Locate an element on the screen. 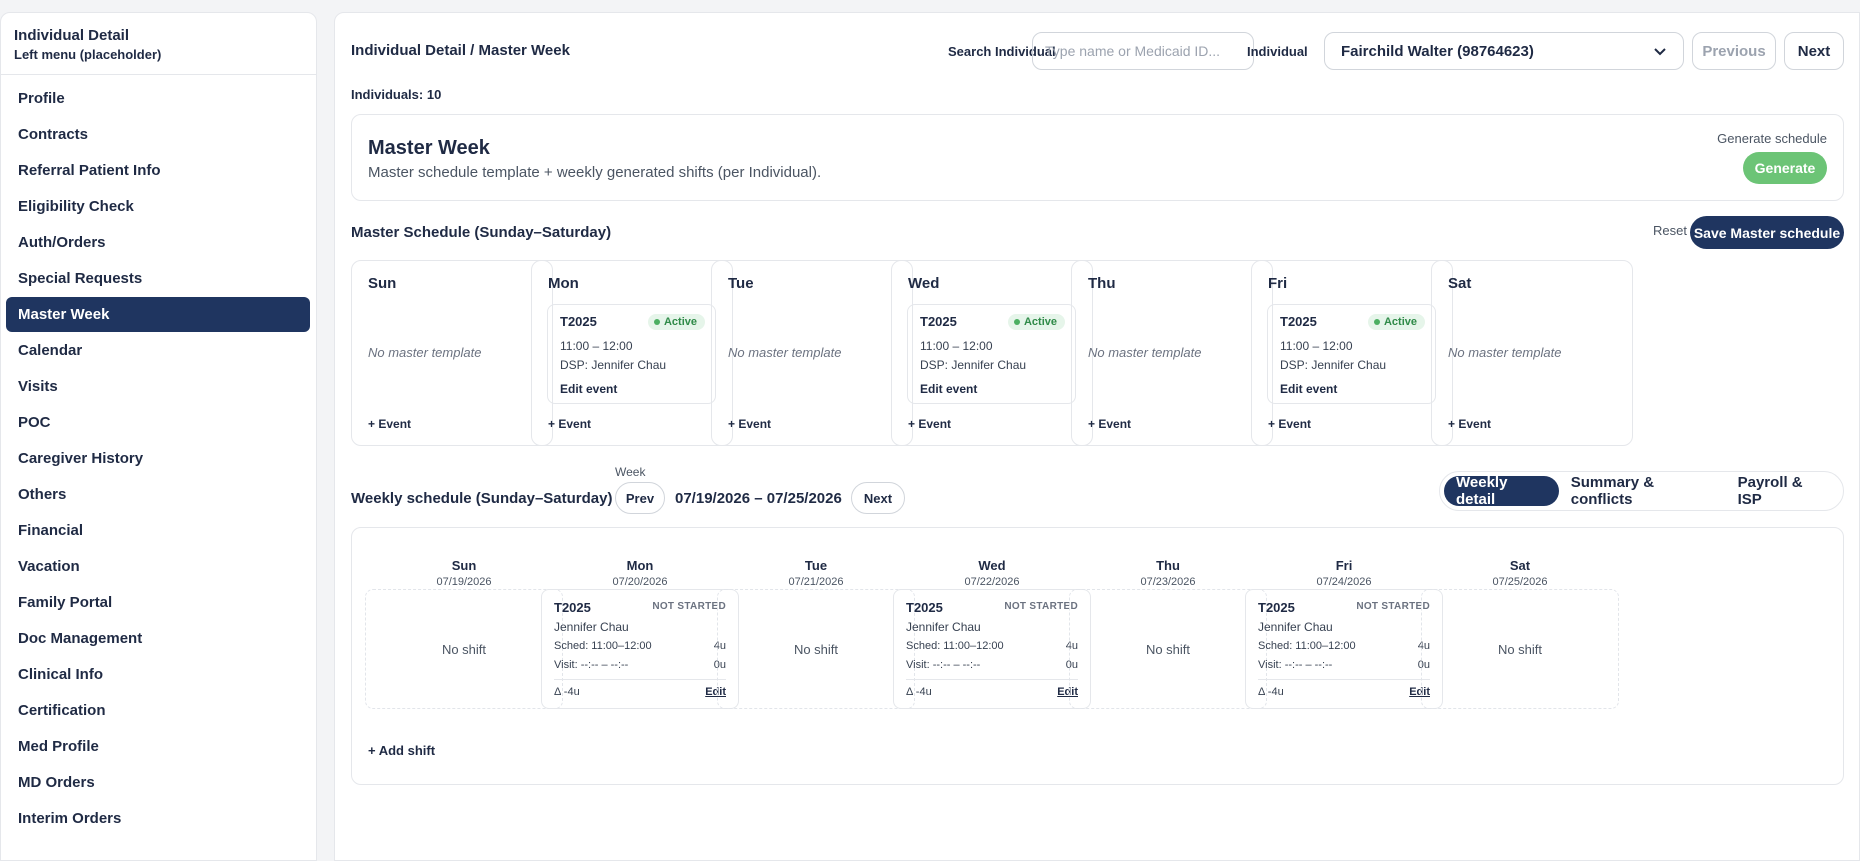 Image resolution: width=1860 pixels, height=861 pixels. tab-payroll-isp: Payroll & ISP is located at coordinates (1782, 491).